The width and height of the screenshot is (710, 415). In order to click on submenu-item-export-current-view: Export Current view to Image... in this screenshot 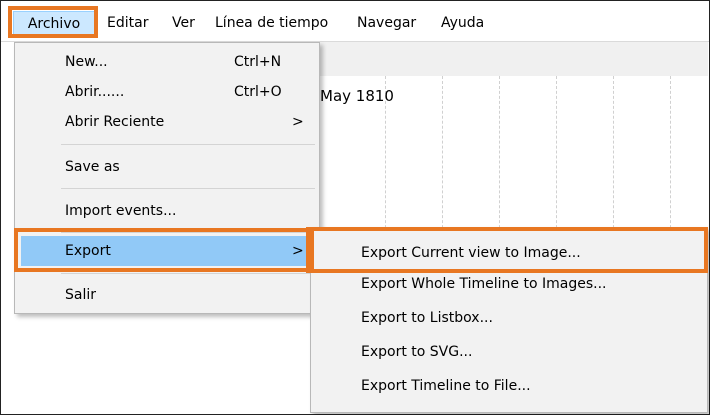, I will do `click(509, 253)`.